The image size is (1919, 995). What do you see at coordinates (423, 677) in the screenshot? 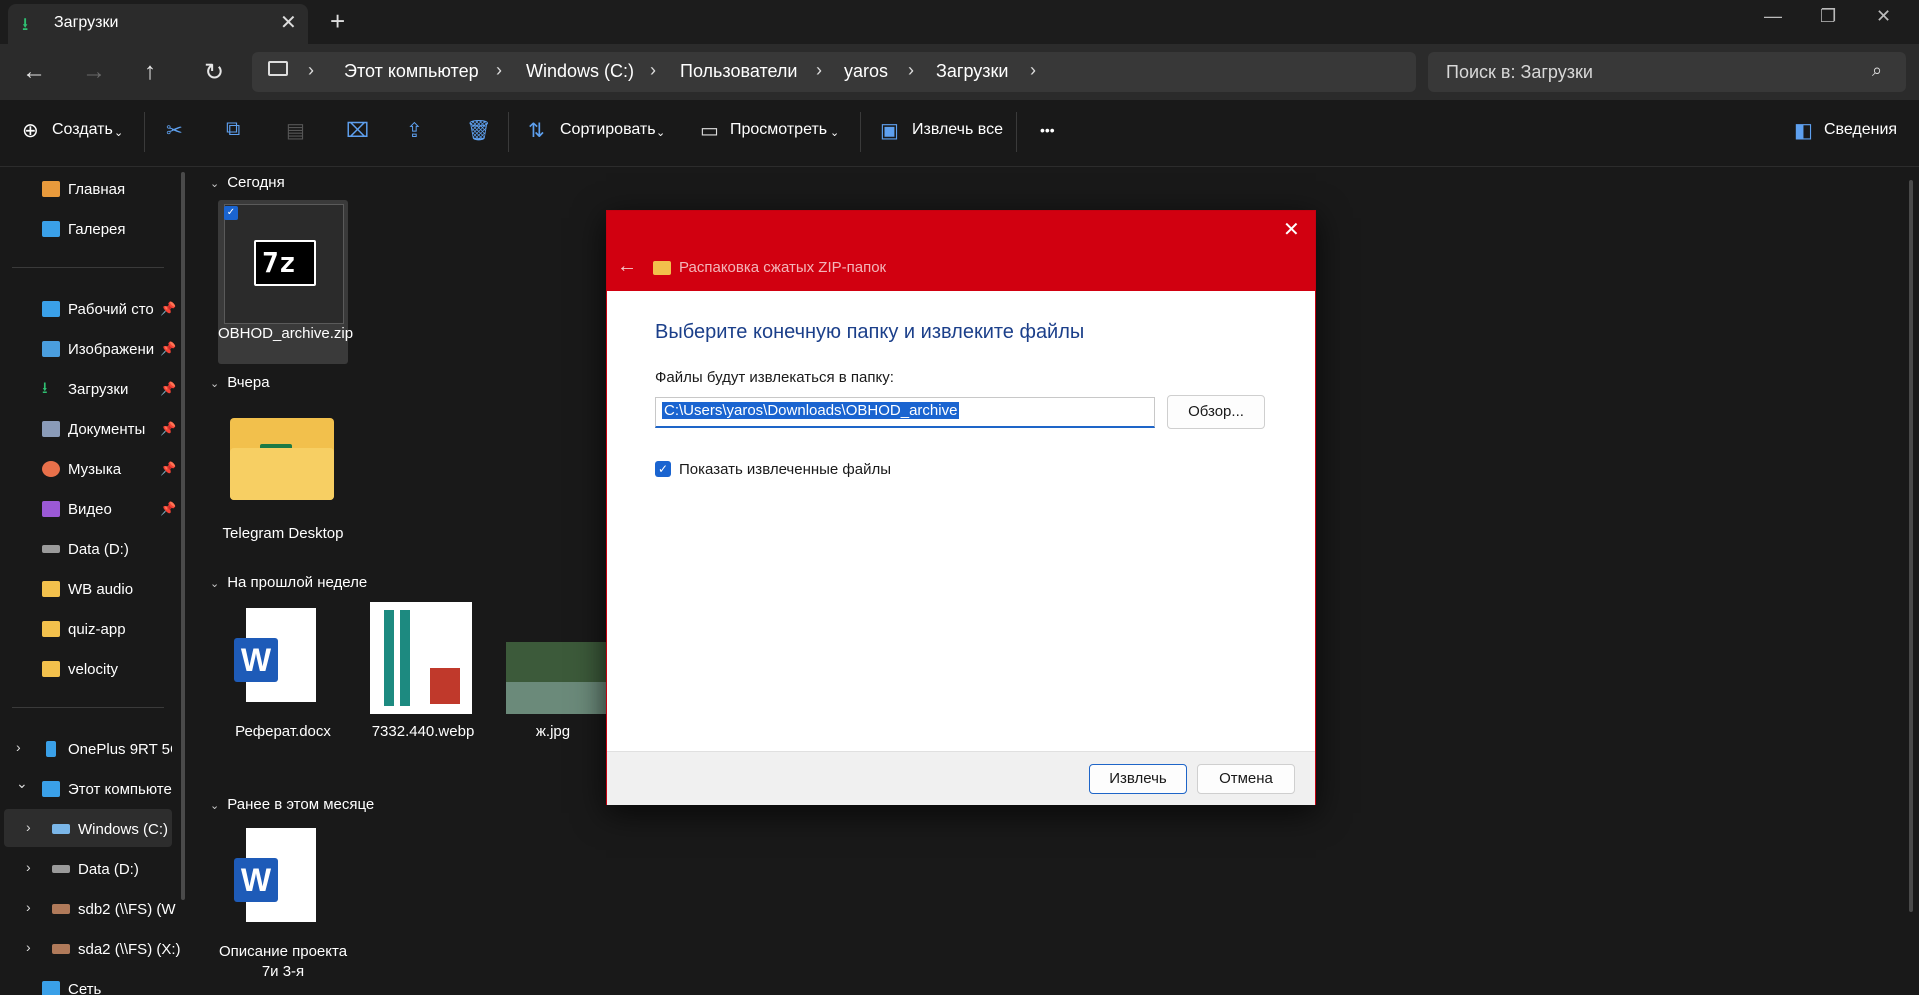
I see `file-tile-webp: 7332.440.webp` at bounding box center [423, 677].